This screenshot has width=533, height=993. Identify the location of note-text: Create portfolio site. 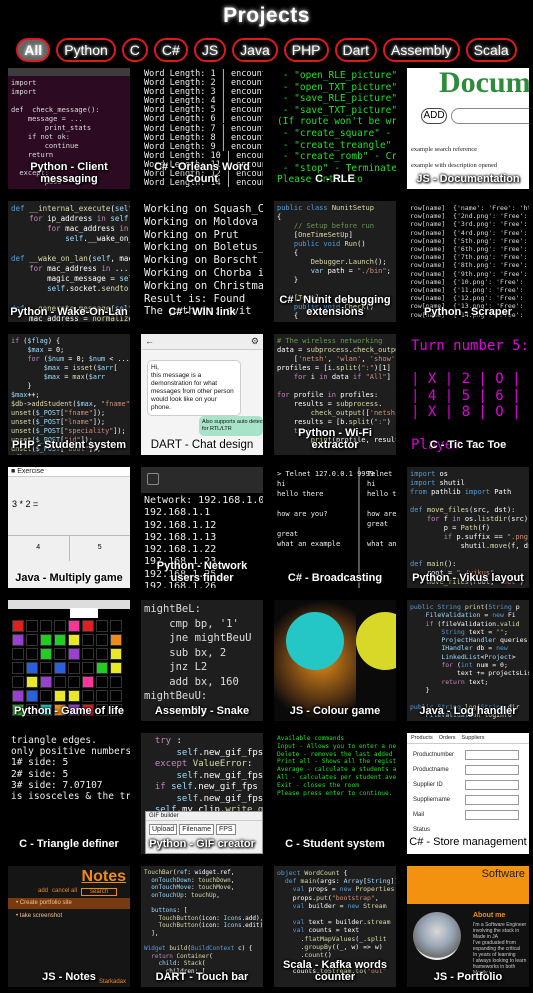
(45, 903).